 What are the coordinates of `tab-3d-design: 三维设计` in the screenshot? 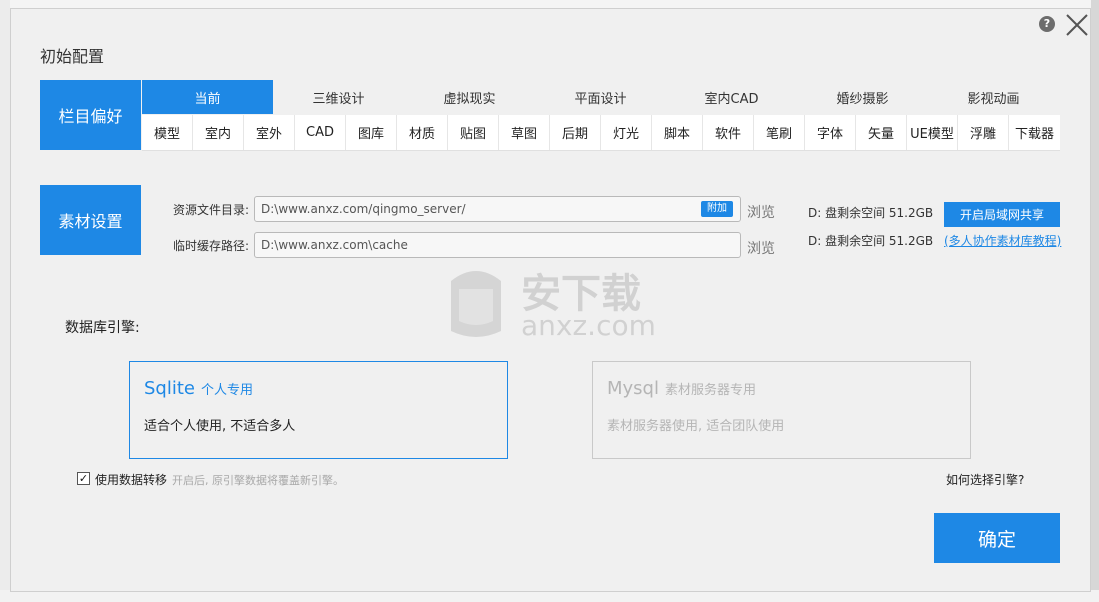 It's located at (338, 97).